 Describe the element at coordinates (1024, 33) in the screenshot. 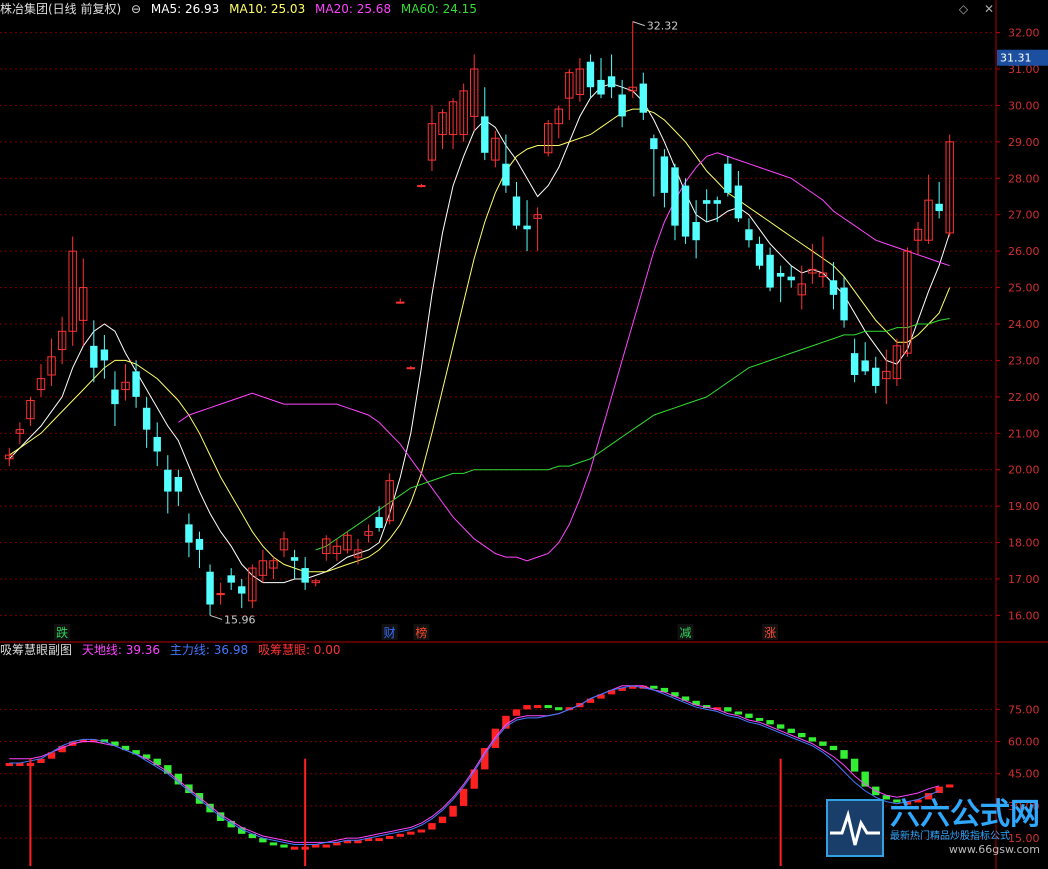

I see `y-tick-label: 32.00` at that location.